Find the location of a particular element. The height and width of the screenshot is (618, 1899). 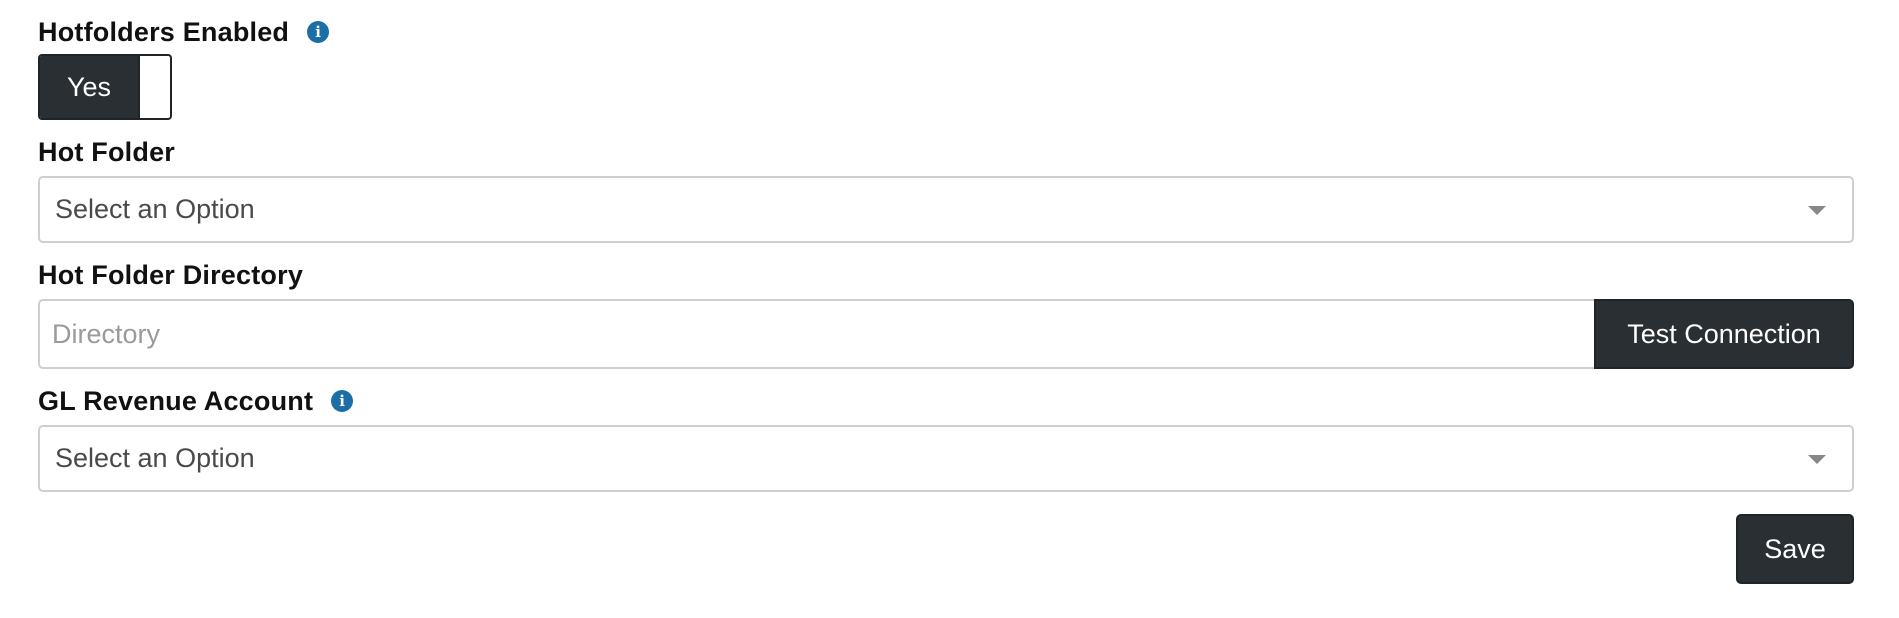

gl-revenue-account-label: GL Revenue Account is located at coordinates (176, 400).